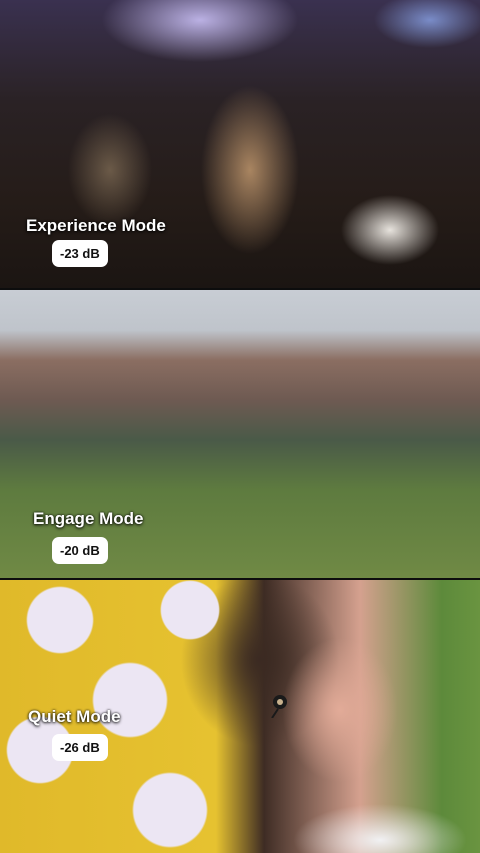  I want to click on mode-label: Engage Mode, so click(88, 518).